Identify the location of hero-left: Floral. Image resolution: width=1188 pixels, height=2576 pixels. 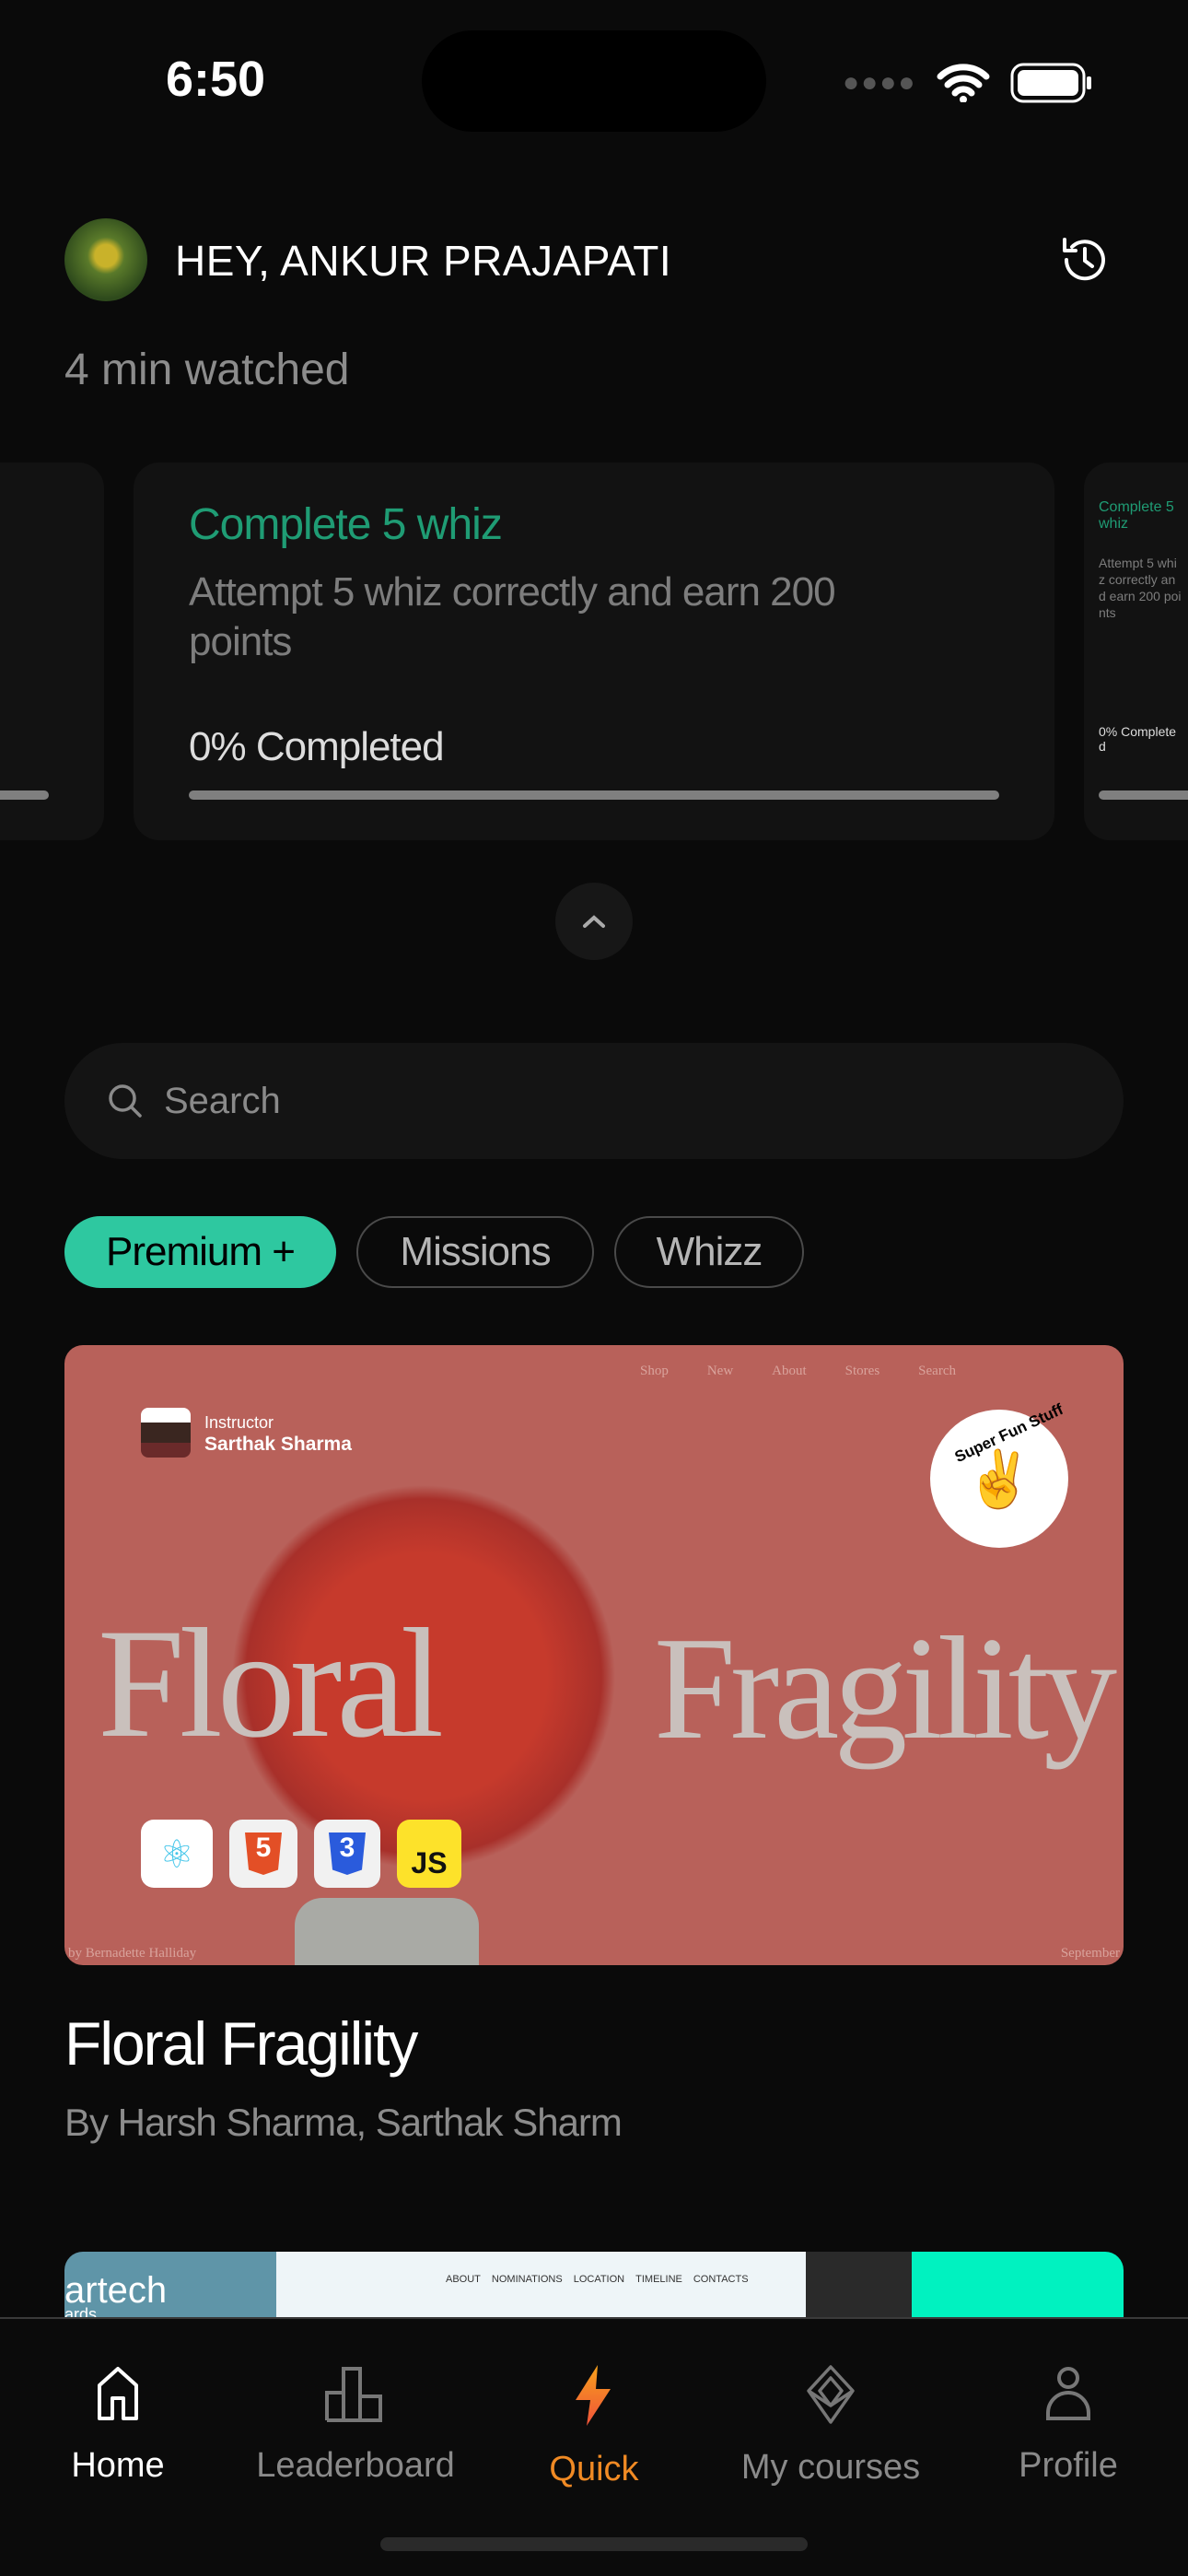
(271, 1683).